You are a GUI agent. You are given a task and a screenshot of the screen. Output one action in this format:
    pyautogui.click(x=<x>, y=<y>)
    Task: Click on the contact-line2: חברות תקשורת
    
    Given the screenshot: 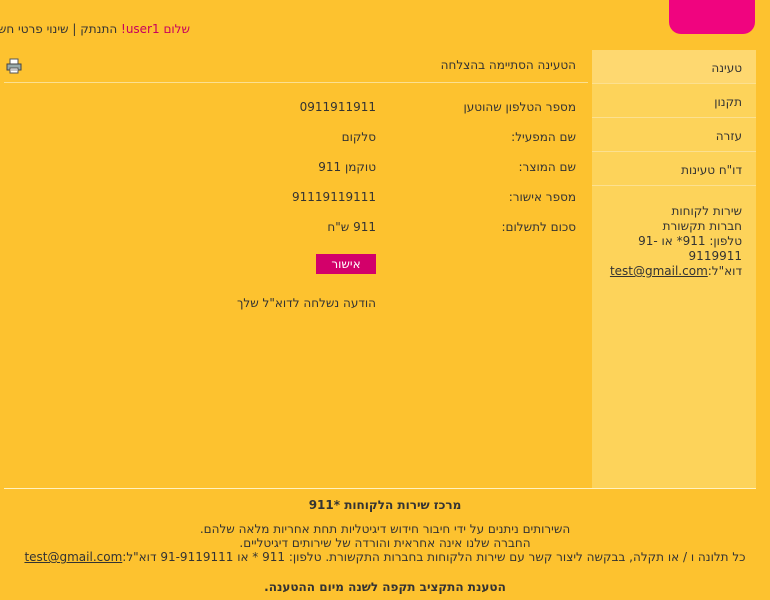 What is the action you would take?
    pyautogui.click(x=702, y=226)
    